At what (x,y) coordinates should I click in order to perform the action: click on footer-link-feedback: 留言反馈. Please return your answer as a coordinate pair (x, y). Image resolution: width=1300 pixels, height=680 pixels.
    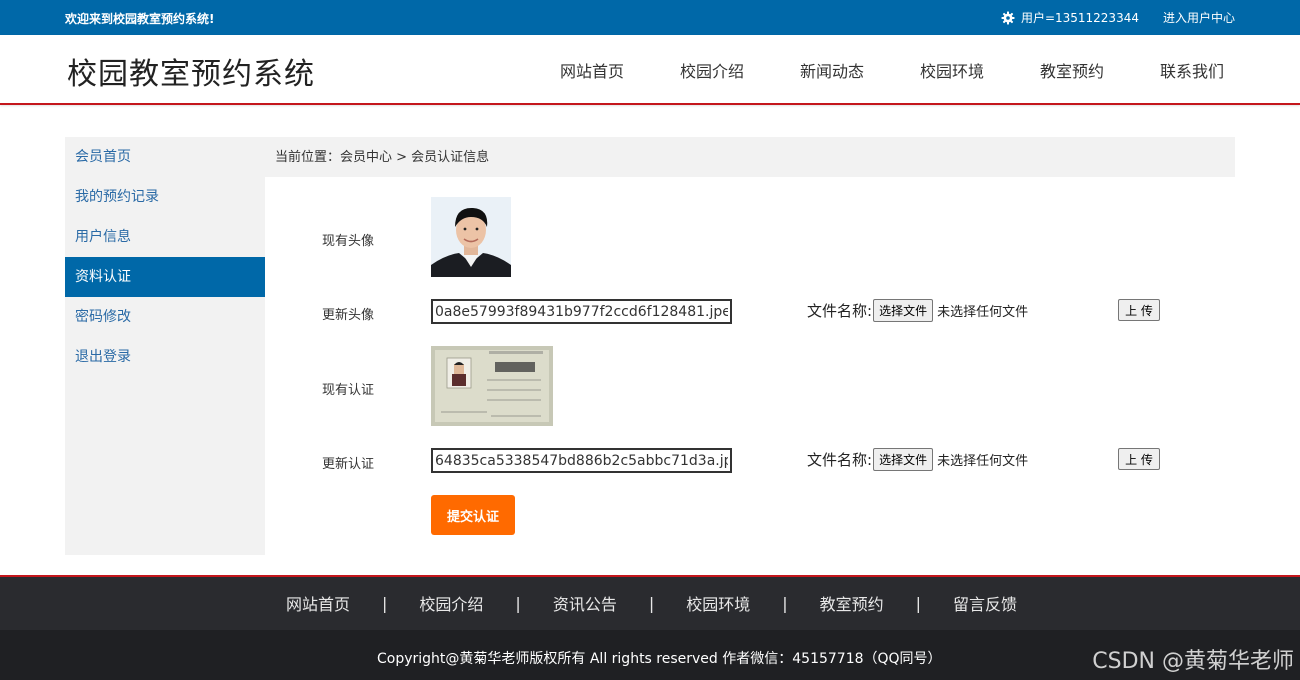
    Looking at the image, I should click on (985, 603).